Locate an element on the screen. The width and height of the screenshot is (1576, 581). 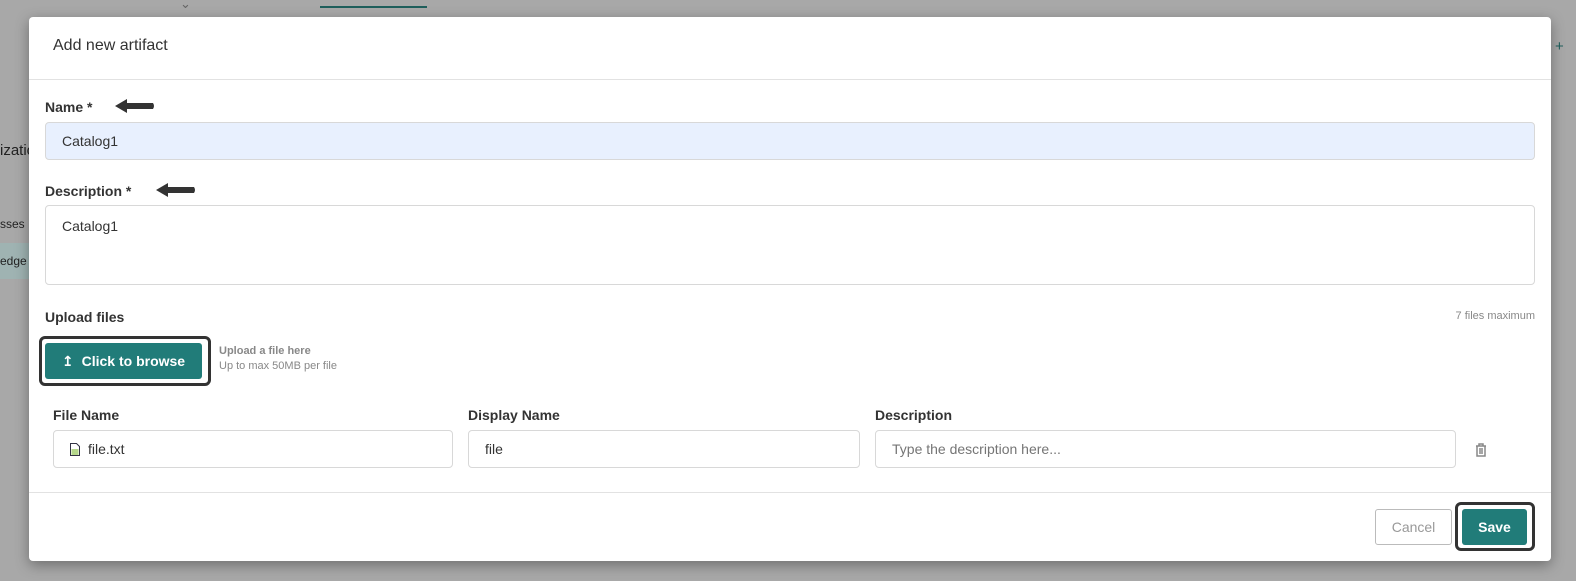
file-name-field: file.txt is located at coordinates (253, 449).